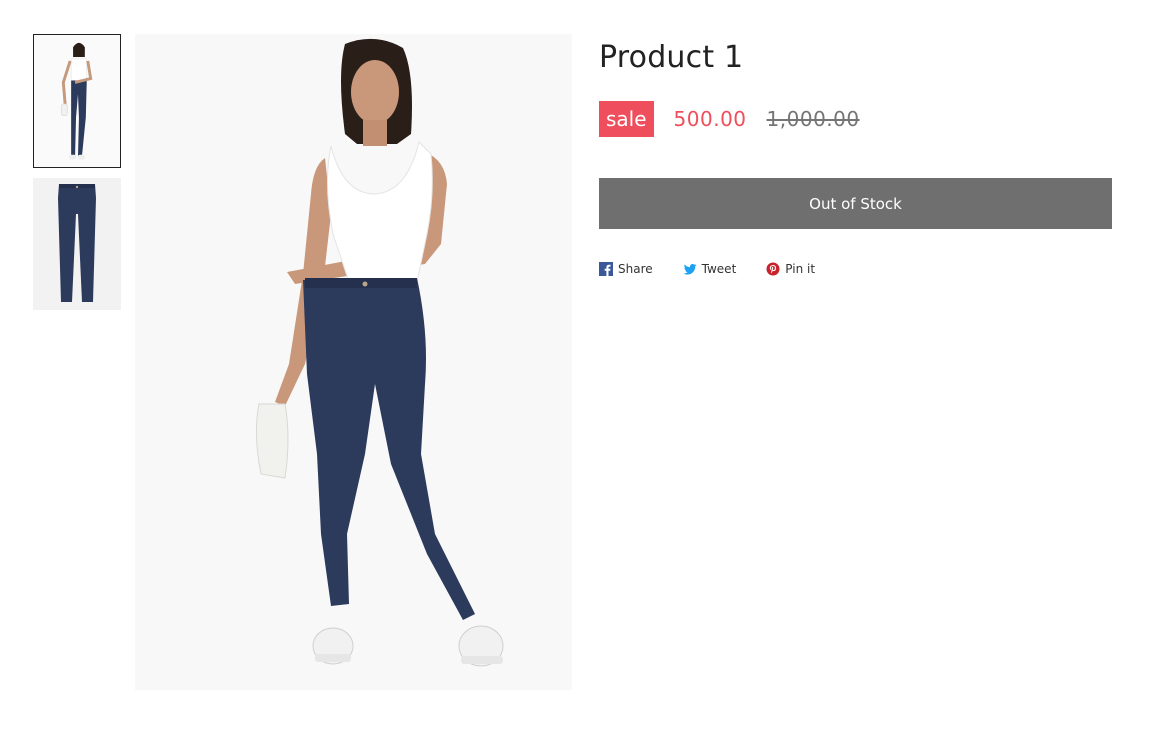  I want to click on share-twitter-label: Tweet, so click(719, 269).